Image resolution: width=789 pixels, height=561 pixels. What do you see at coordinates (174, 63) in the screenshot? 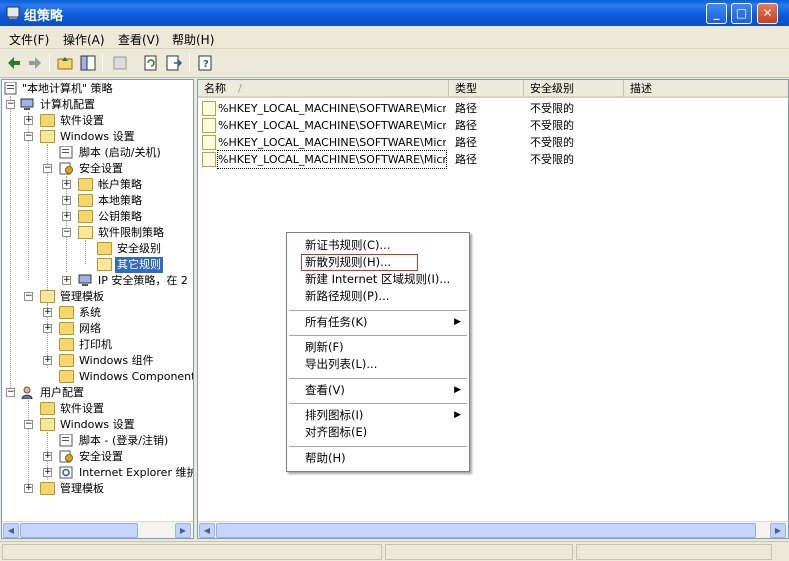
I see `export-list-icon` at bounding box center [174, 63].